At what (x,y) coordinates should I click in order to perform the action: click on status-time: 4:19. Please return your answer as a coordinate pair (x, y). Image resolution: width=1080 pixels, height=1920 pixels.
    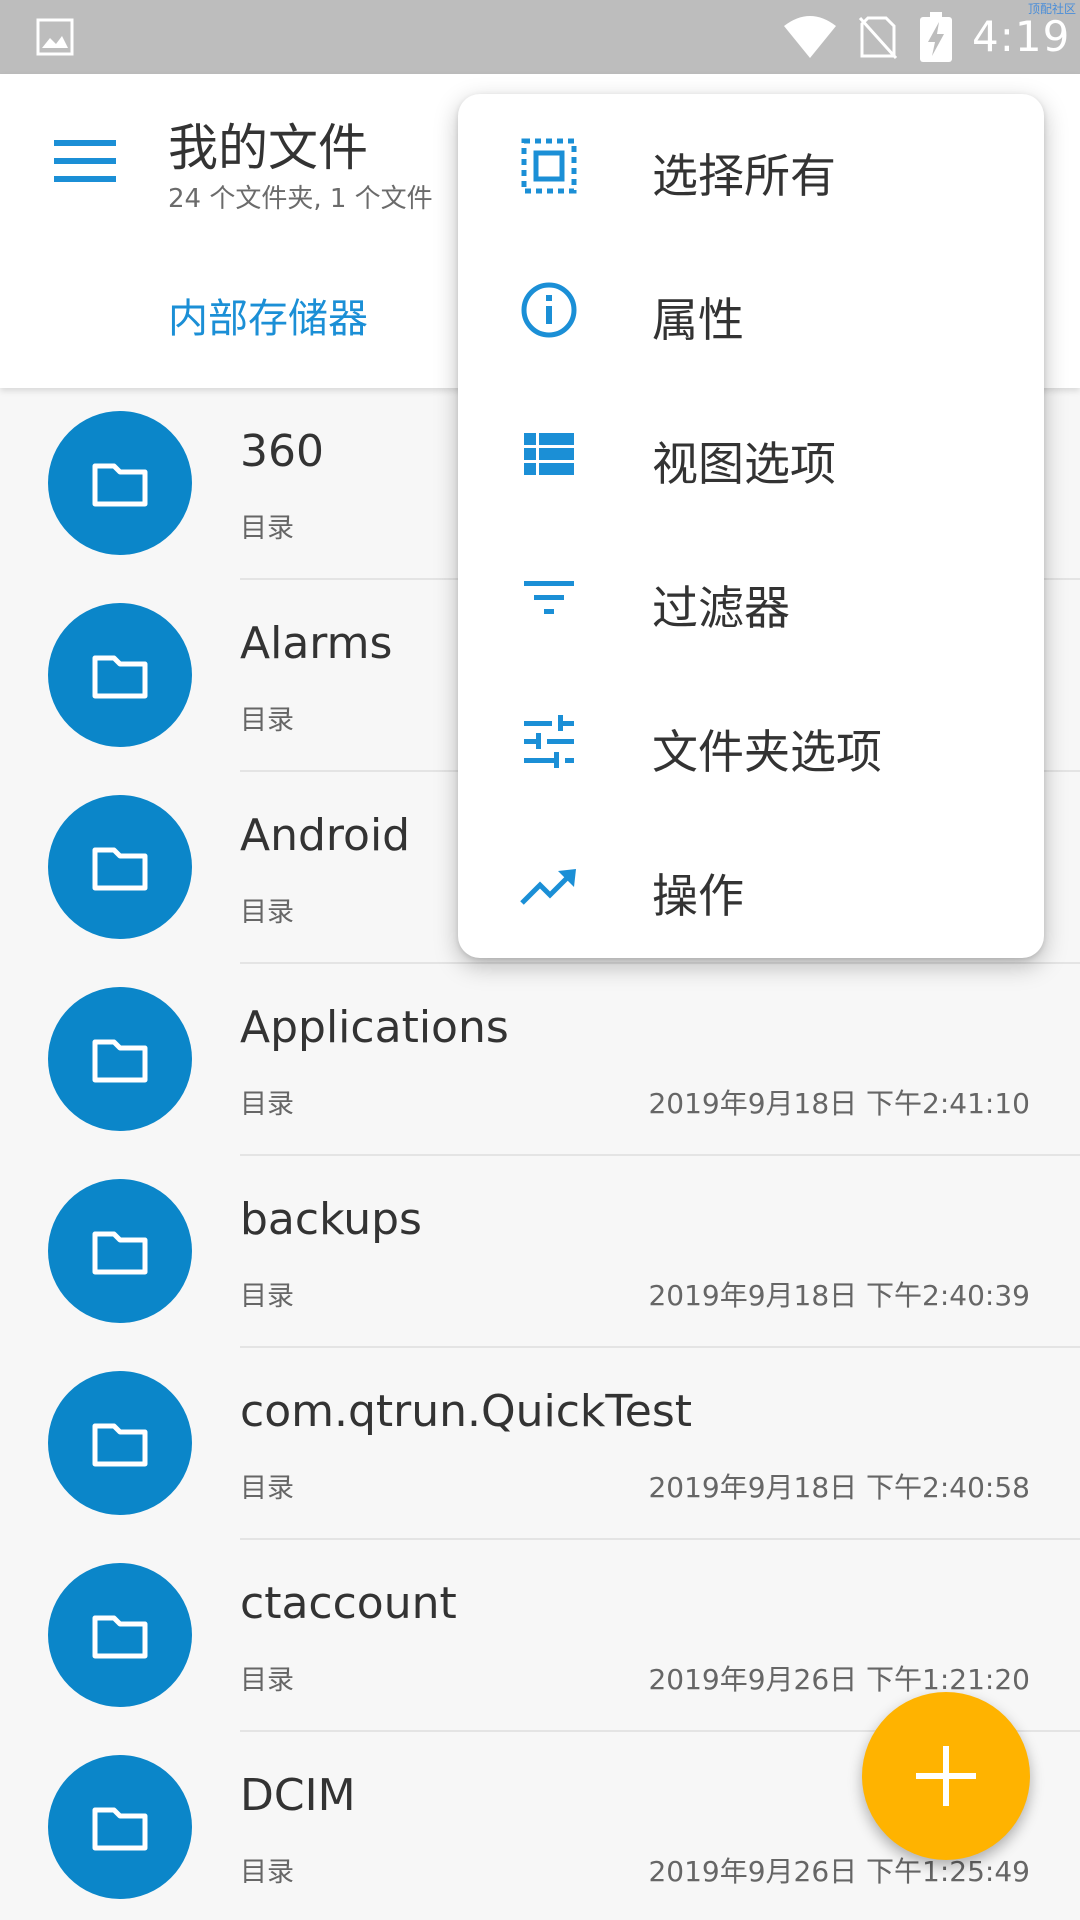
    Looking at the image, I should click on (1021, 36).